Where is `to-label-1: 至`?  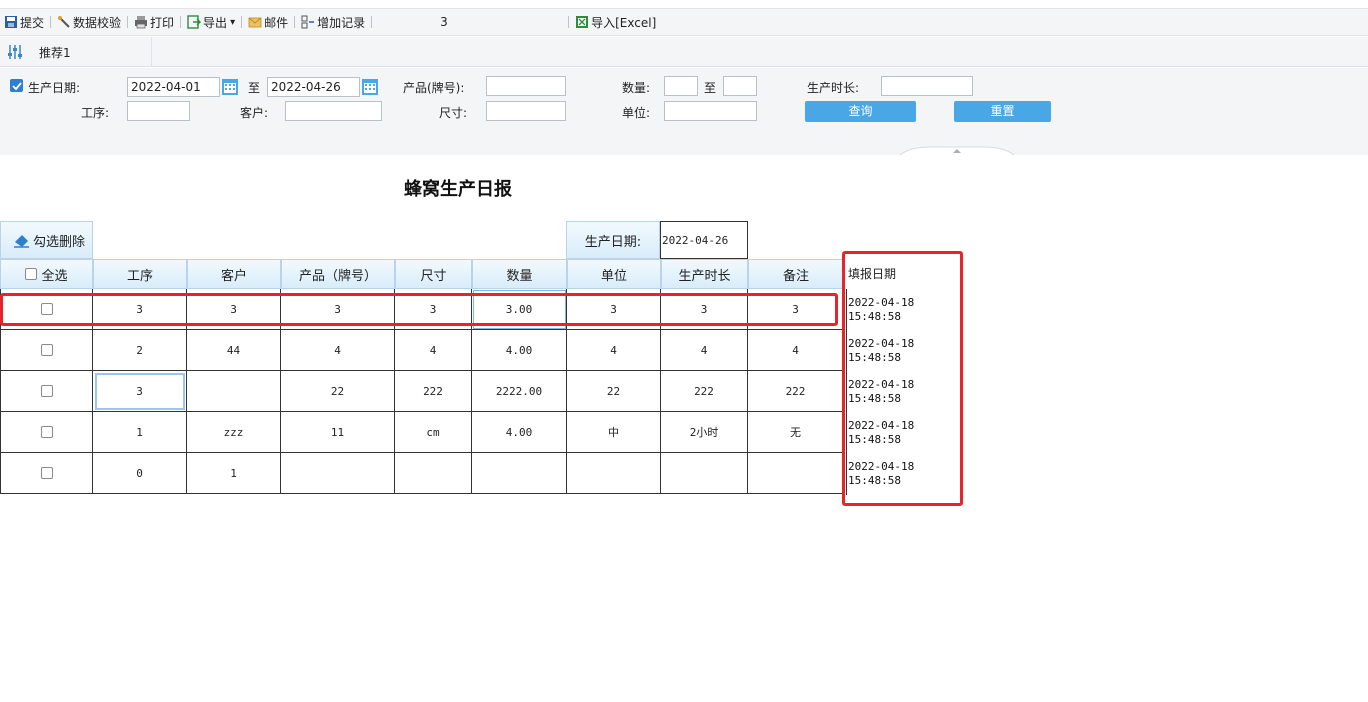
to-label-1: 至 is located at coordinates (254, 88).